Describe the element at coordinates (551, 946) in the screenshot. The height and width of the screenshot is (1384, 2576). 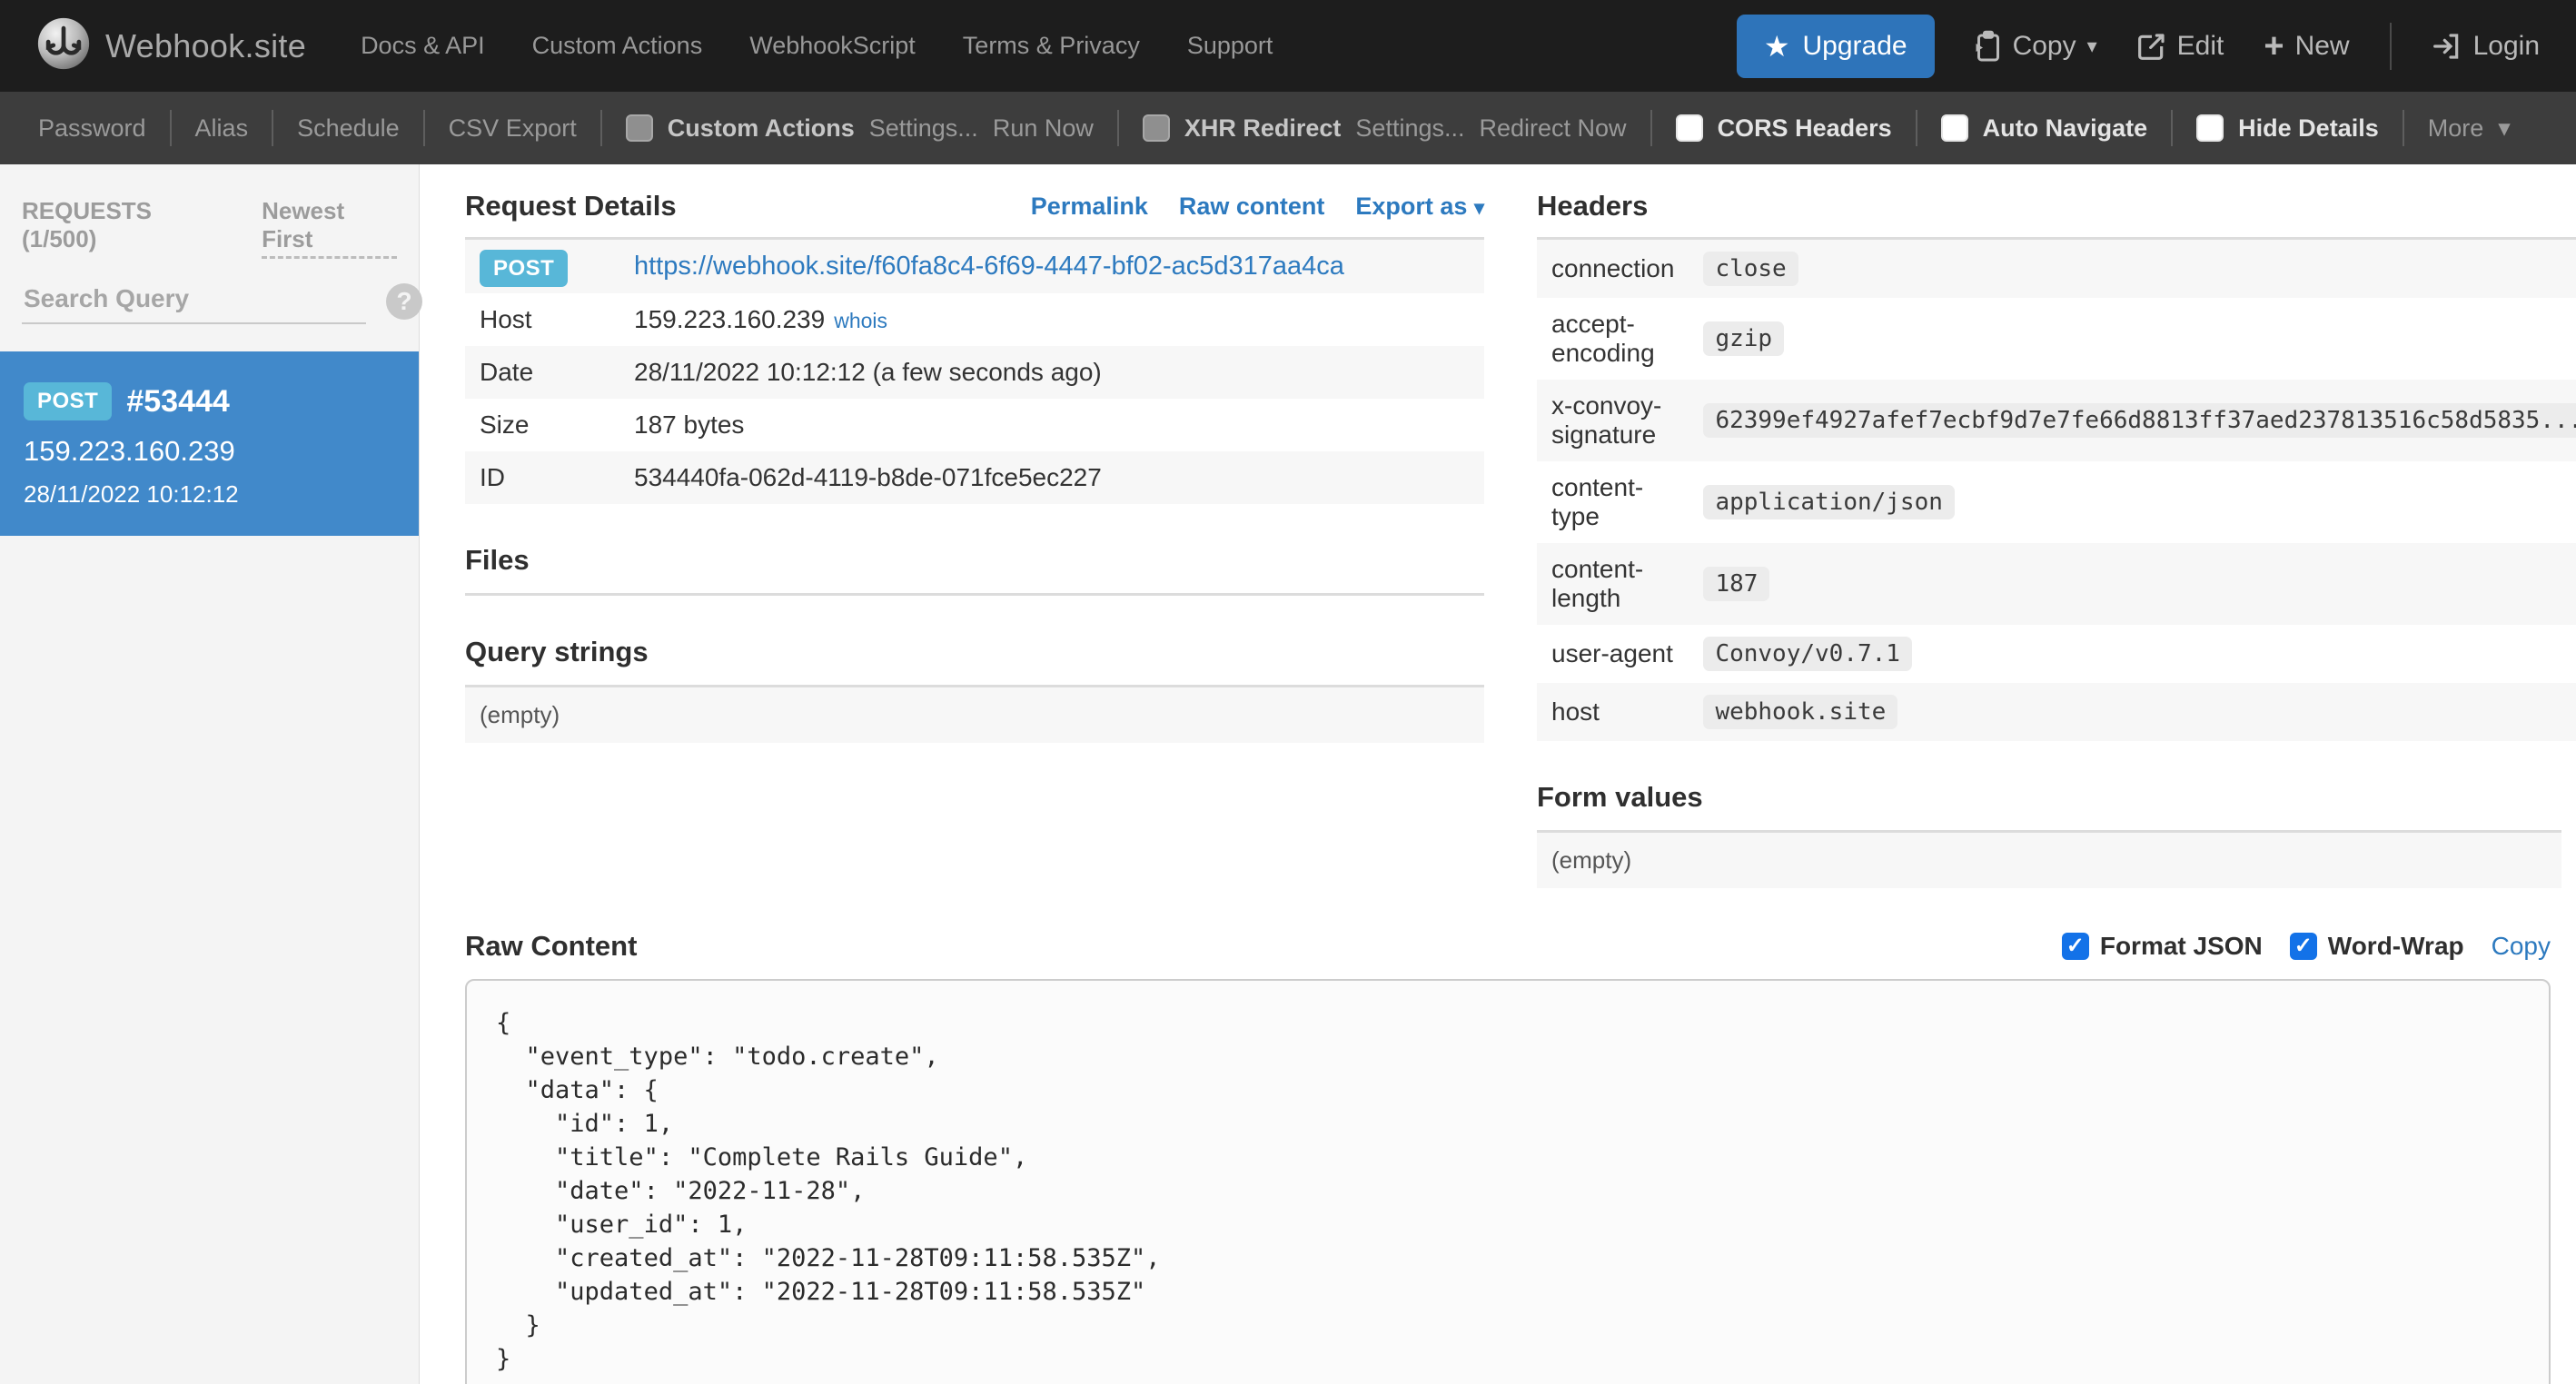
I see `raw-content-title: Raw Content` at that location.